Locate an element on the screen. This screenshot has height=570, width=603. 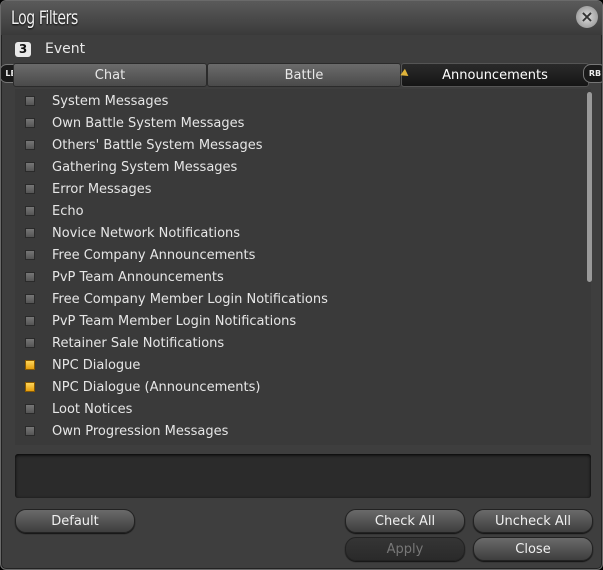
list-scrollbar is located at coordinates (589, 187).